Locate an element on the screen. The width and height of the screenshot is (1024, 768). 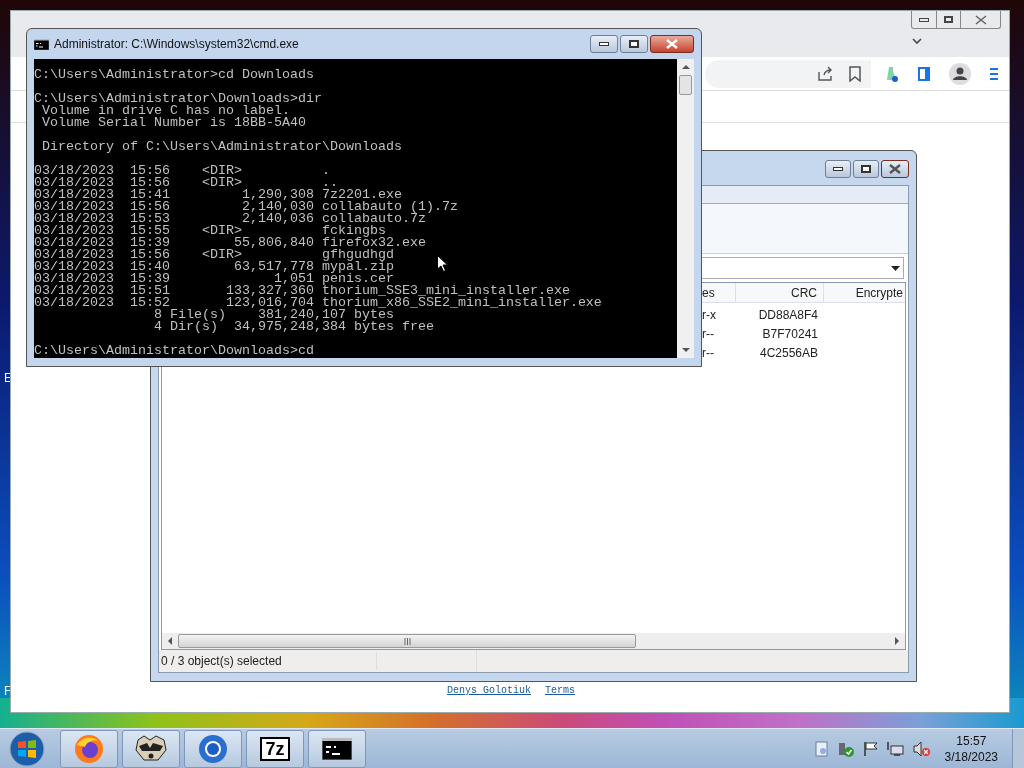
windows-logo-icon is located at coordinates (27, 748).